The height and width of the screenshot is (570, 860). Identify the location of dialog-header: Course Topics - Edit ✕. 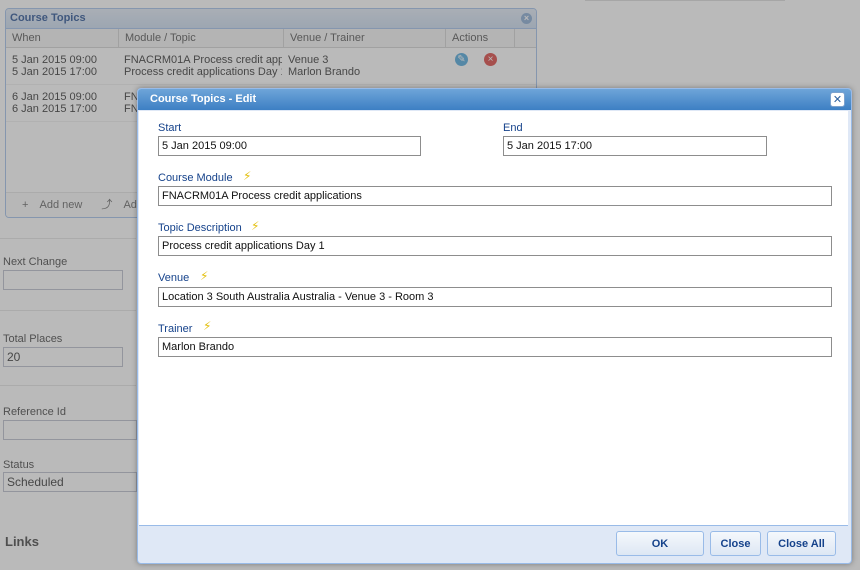
(494, 99).